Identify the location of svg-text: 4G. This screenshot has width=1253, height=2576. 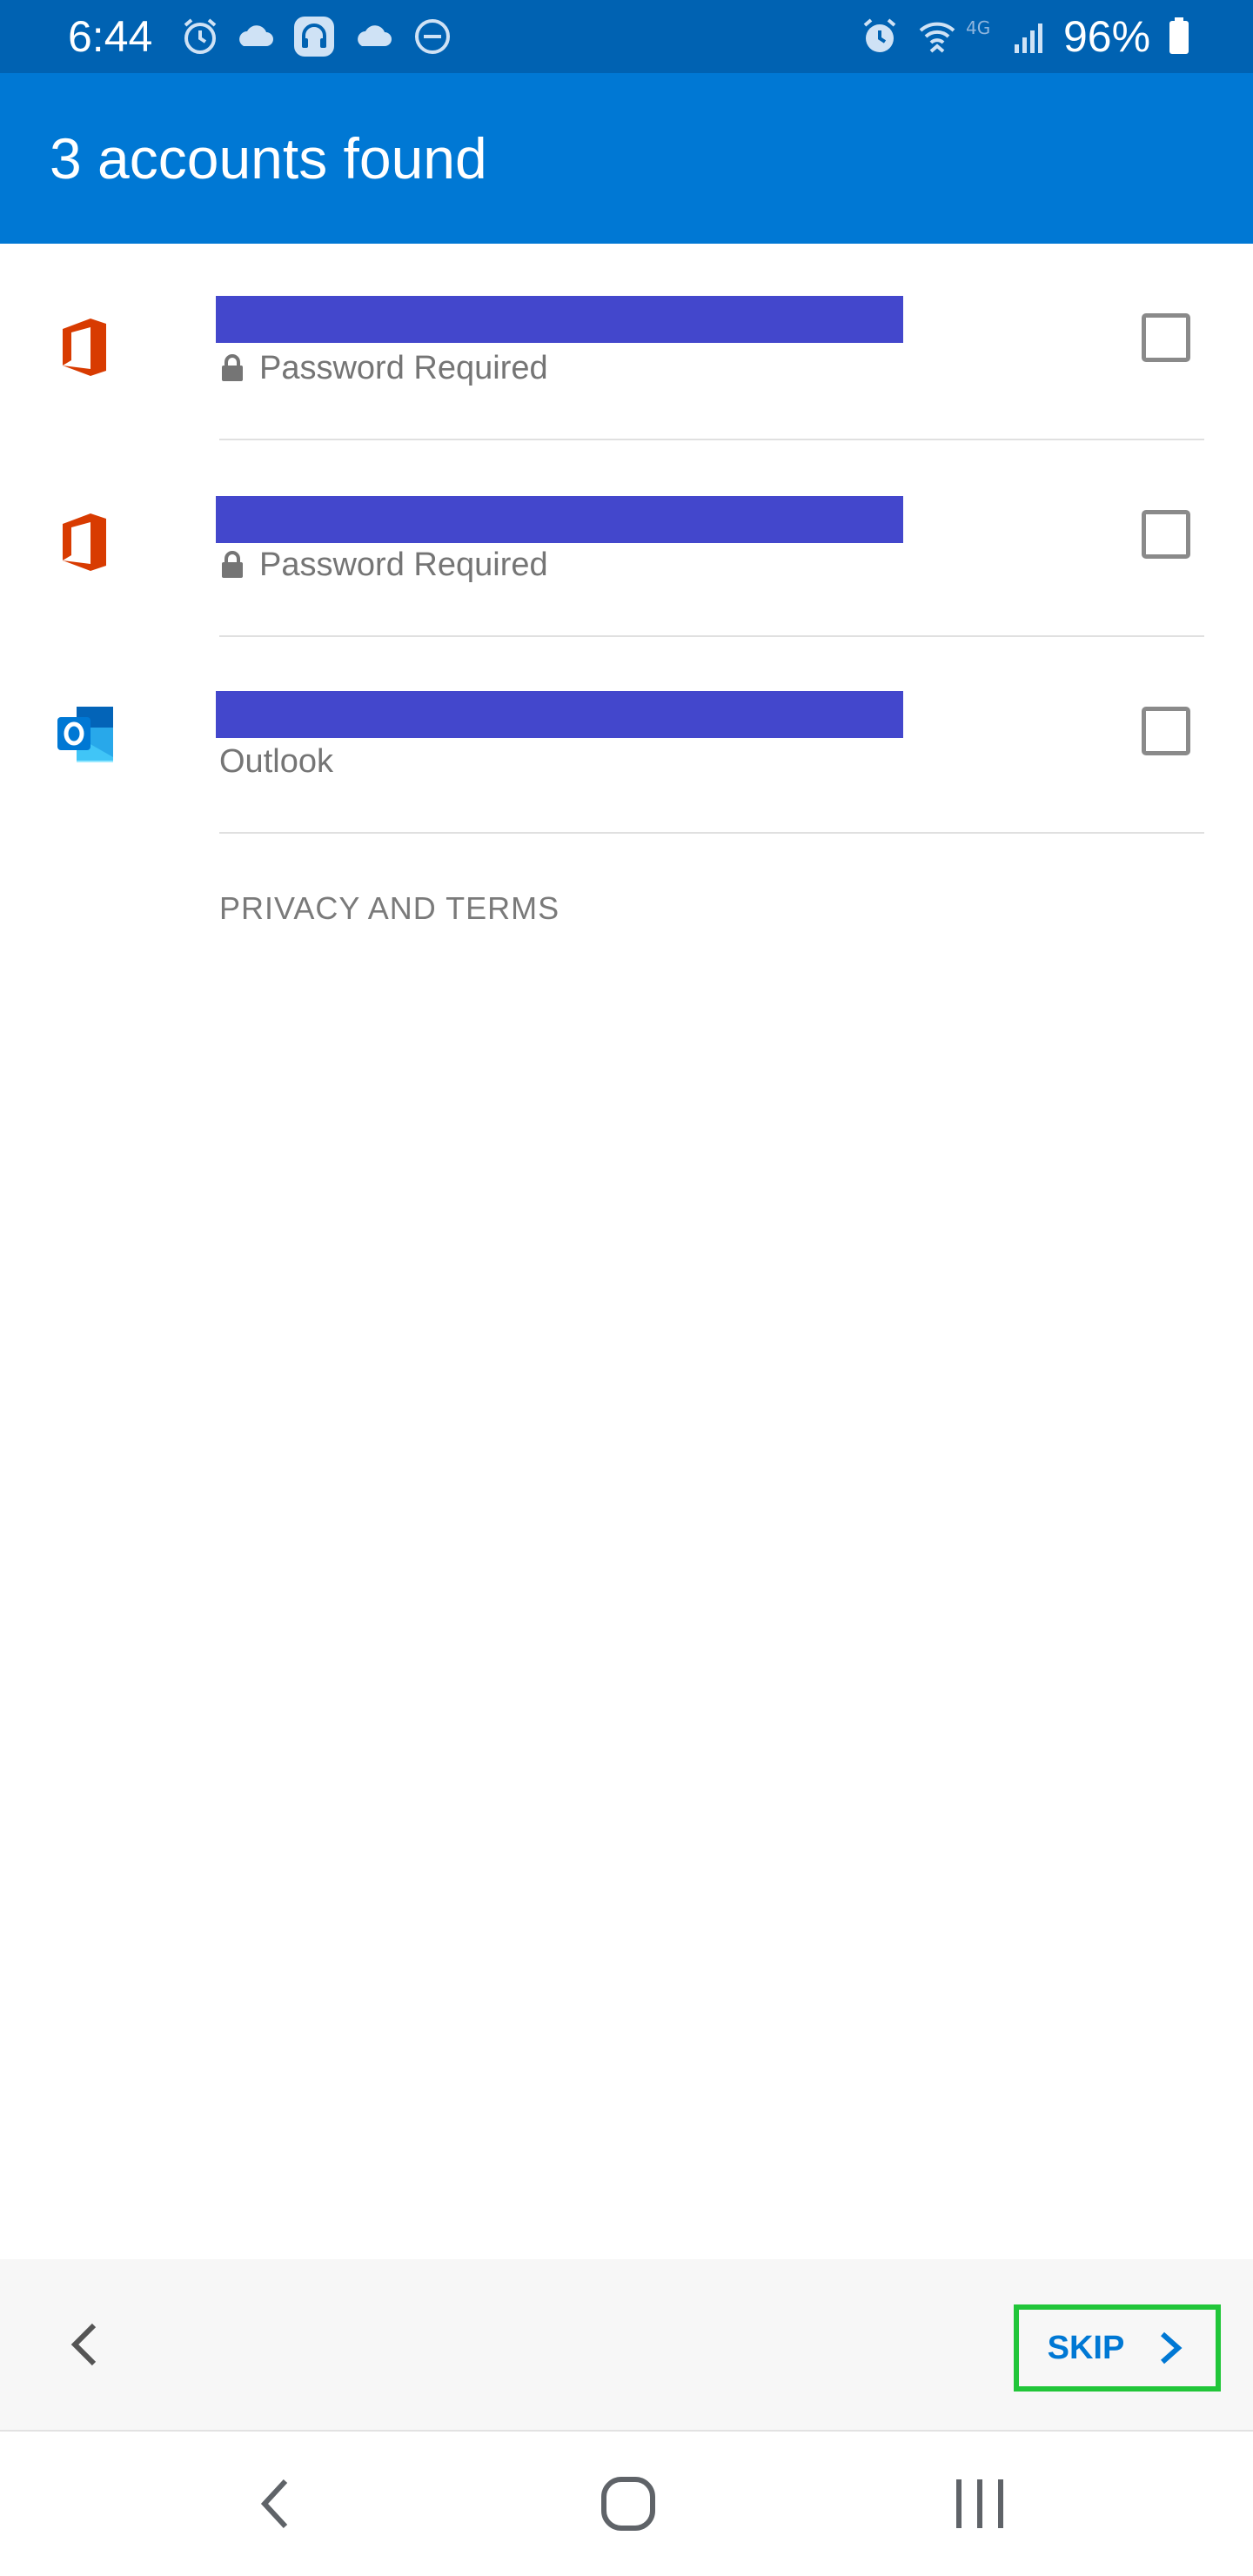
(978, 27).